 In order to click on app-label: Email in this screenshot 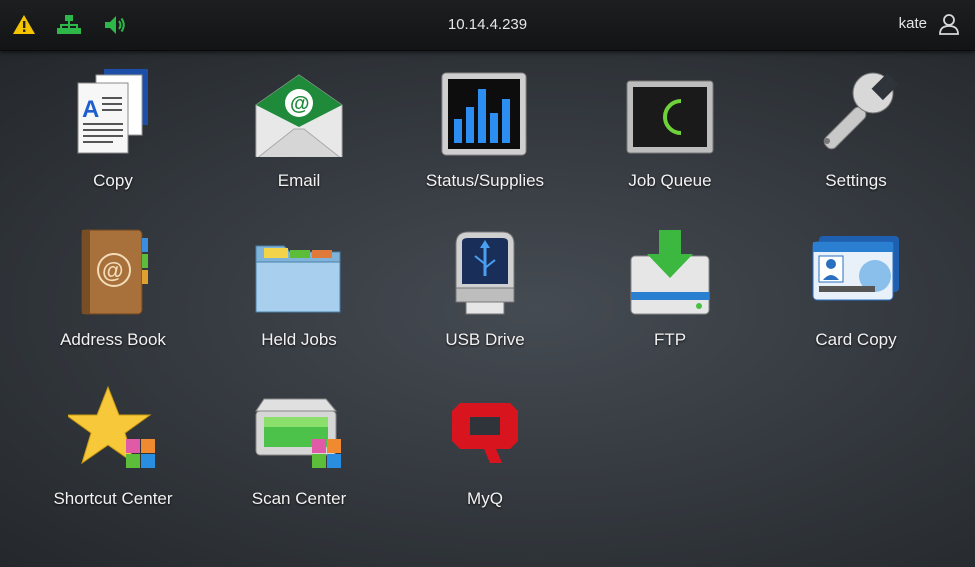, I will do `click(299, 180)`.